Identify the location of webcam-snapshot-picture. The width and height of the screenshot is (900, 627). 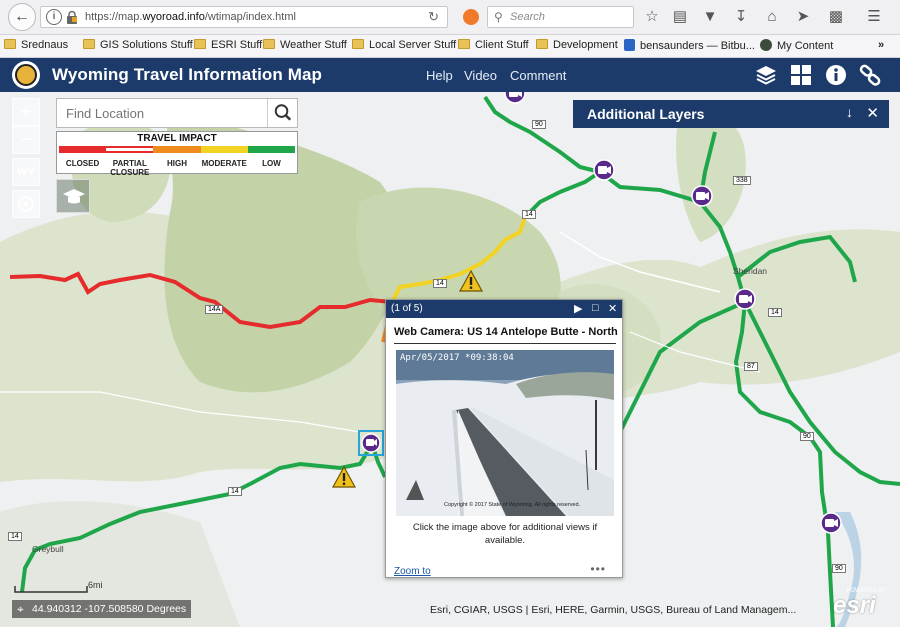
(505, 433).